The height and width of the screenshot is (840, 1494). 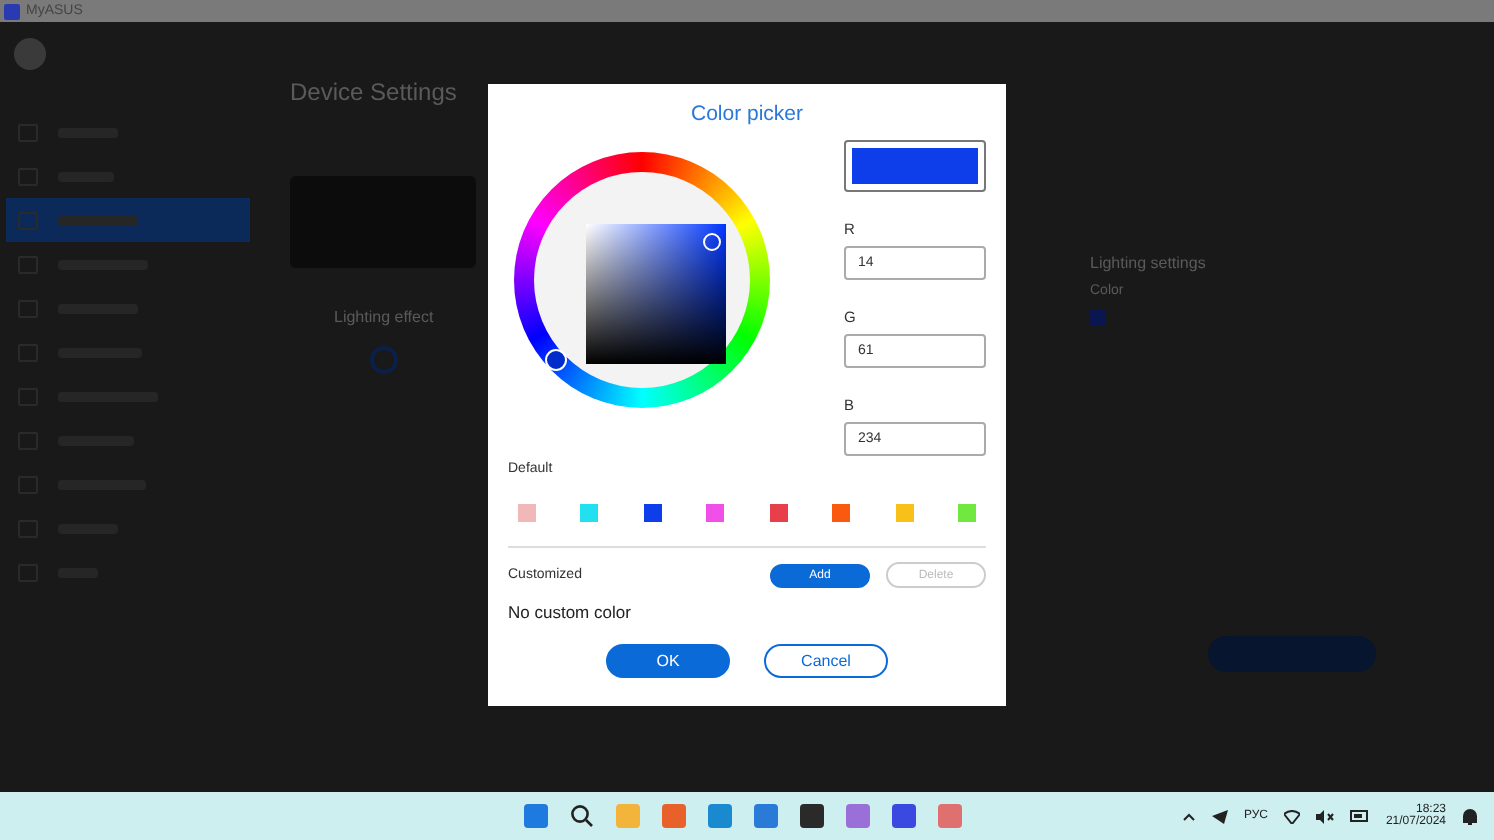 I want to click on color-thumb, so click(x=711, y=241).